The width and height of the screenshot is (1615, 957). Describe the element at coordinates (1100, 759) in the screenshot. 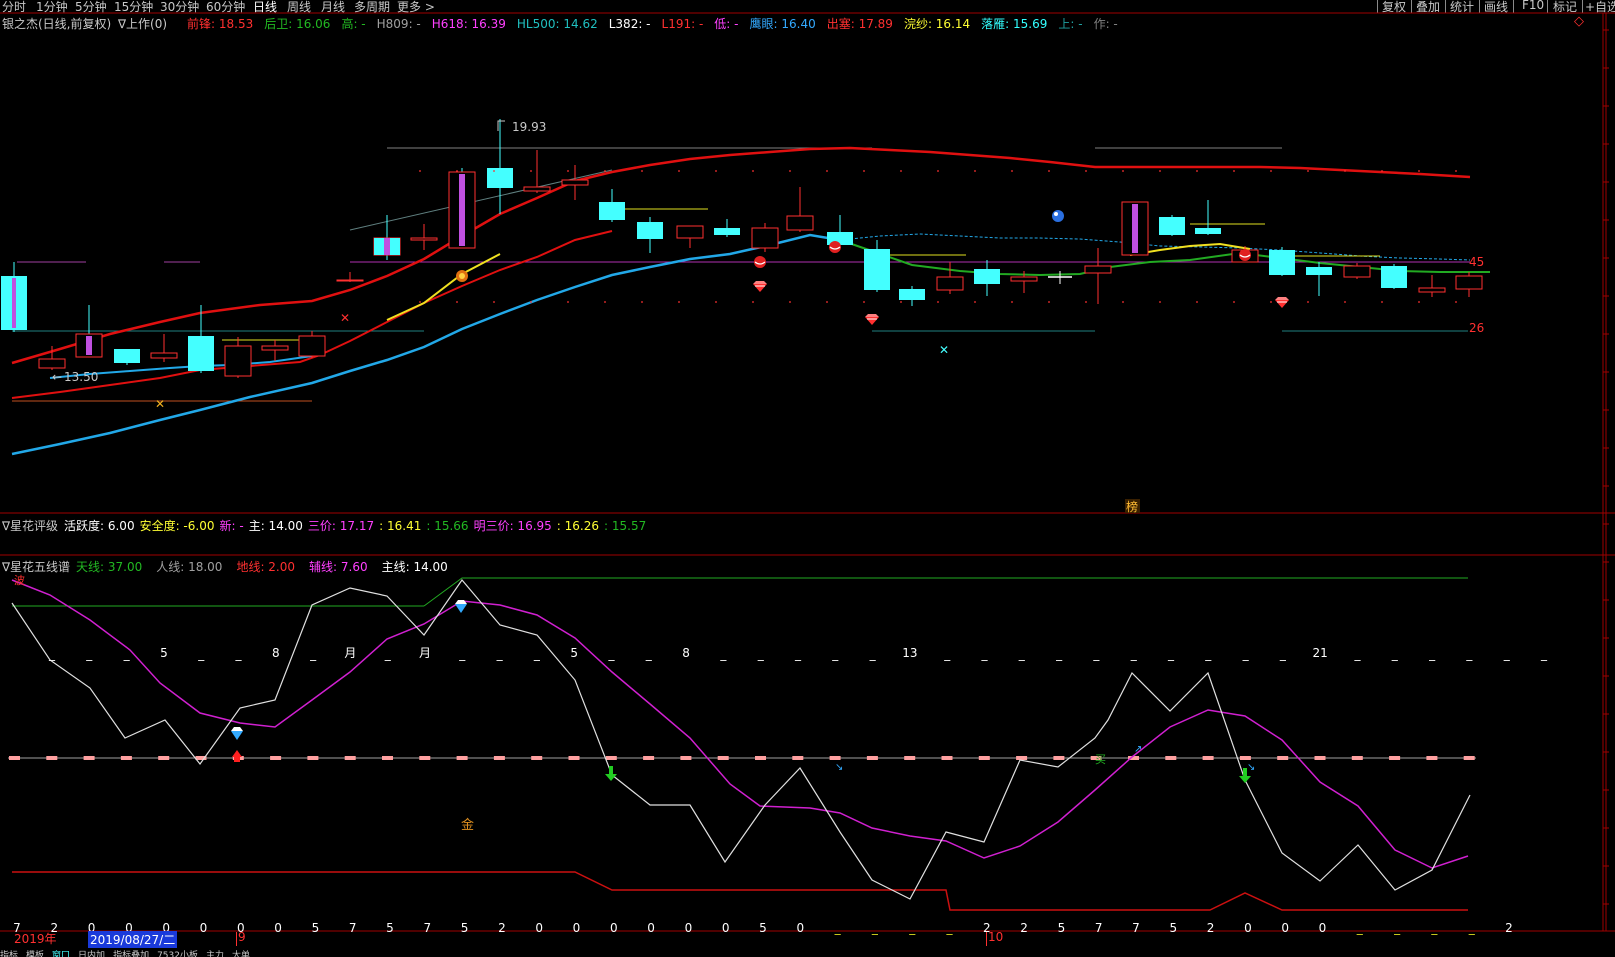

I see `buy-label: 买` at that location.